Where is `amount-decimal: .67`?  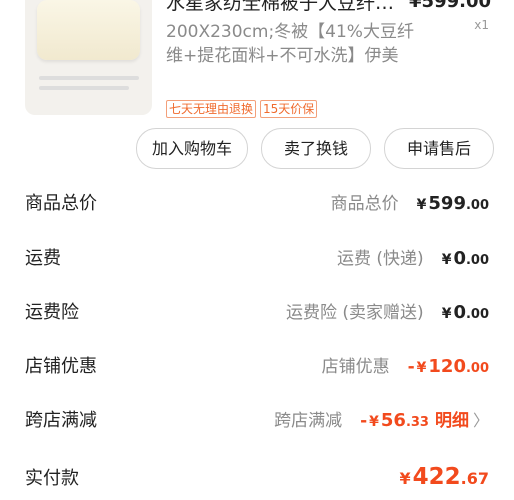
amount-decimal: .67 is located at coordinates (474, 478).